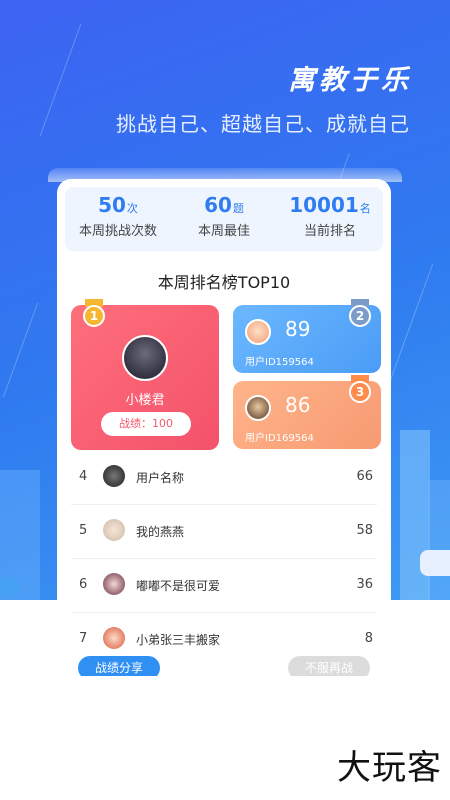 The height and width of the screenshot is (800, 450). Describe the element at coordinates (224, 282) in the screenshot. I see `leaderboard-title: 本周排名榜TOP10` at that location.